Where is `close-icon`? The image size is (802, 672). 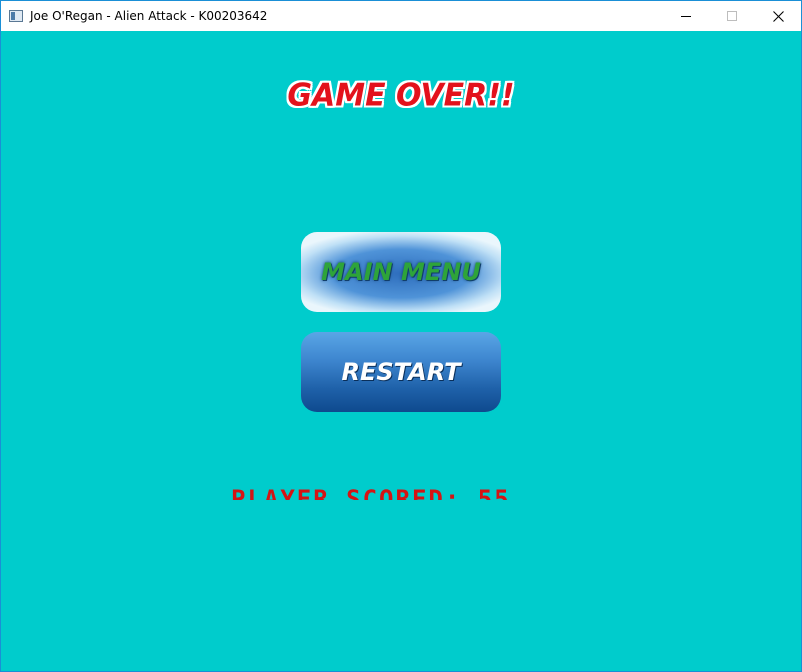 close-icon is located at coordinates (778, 16).